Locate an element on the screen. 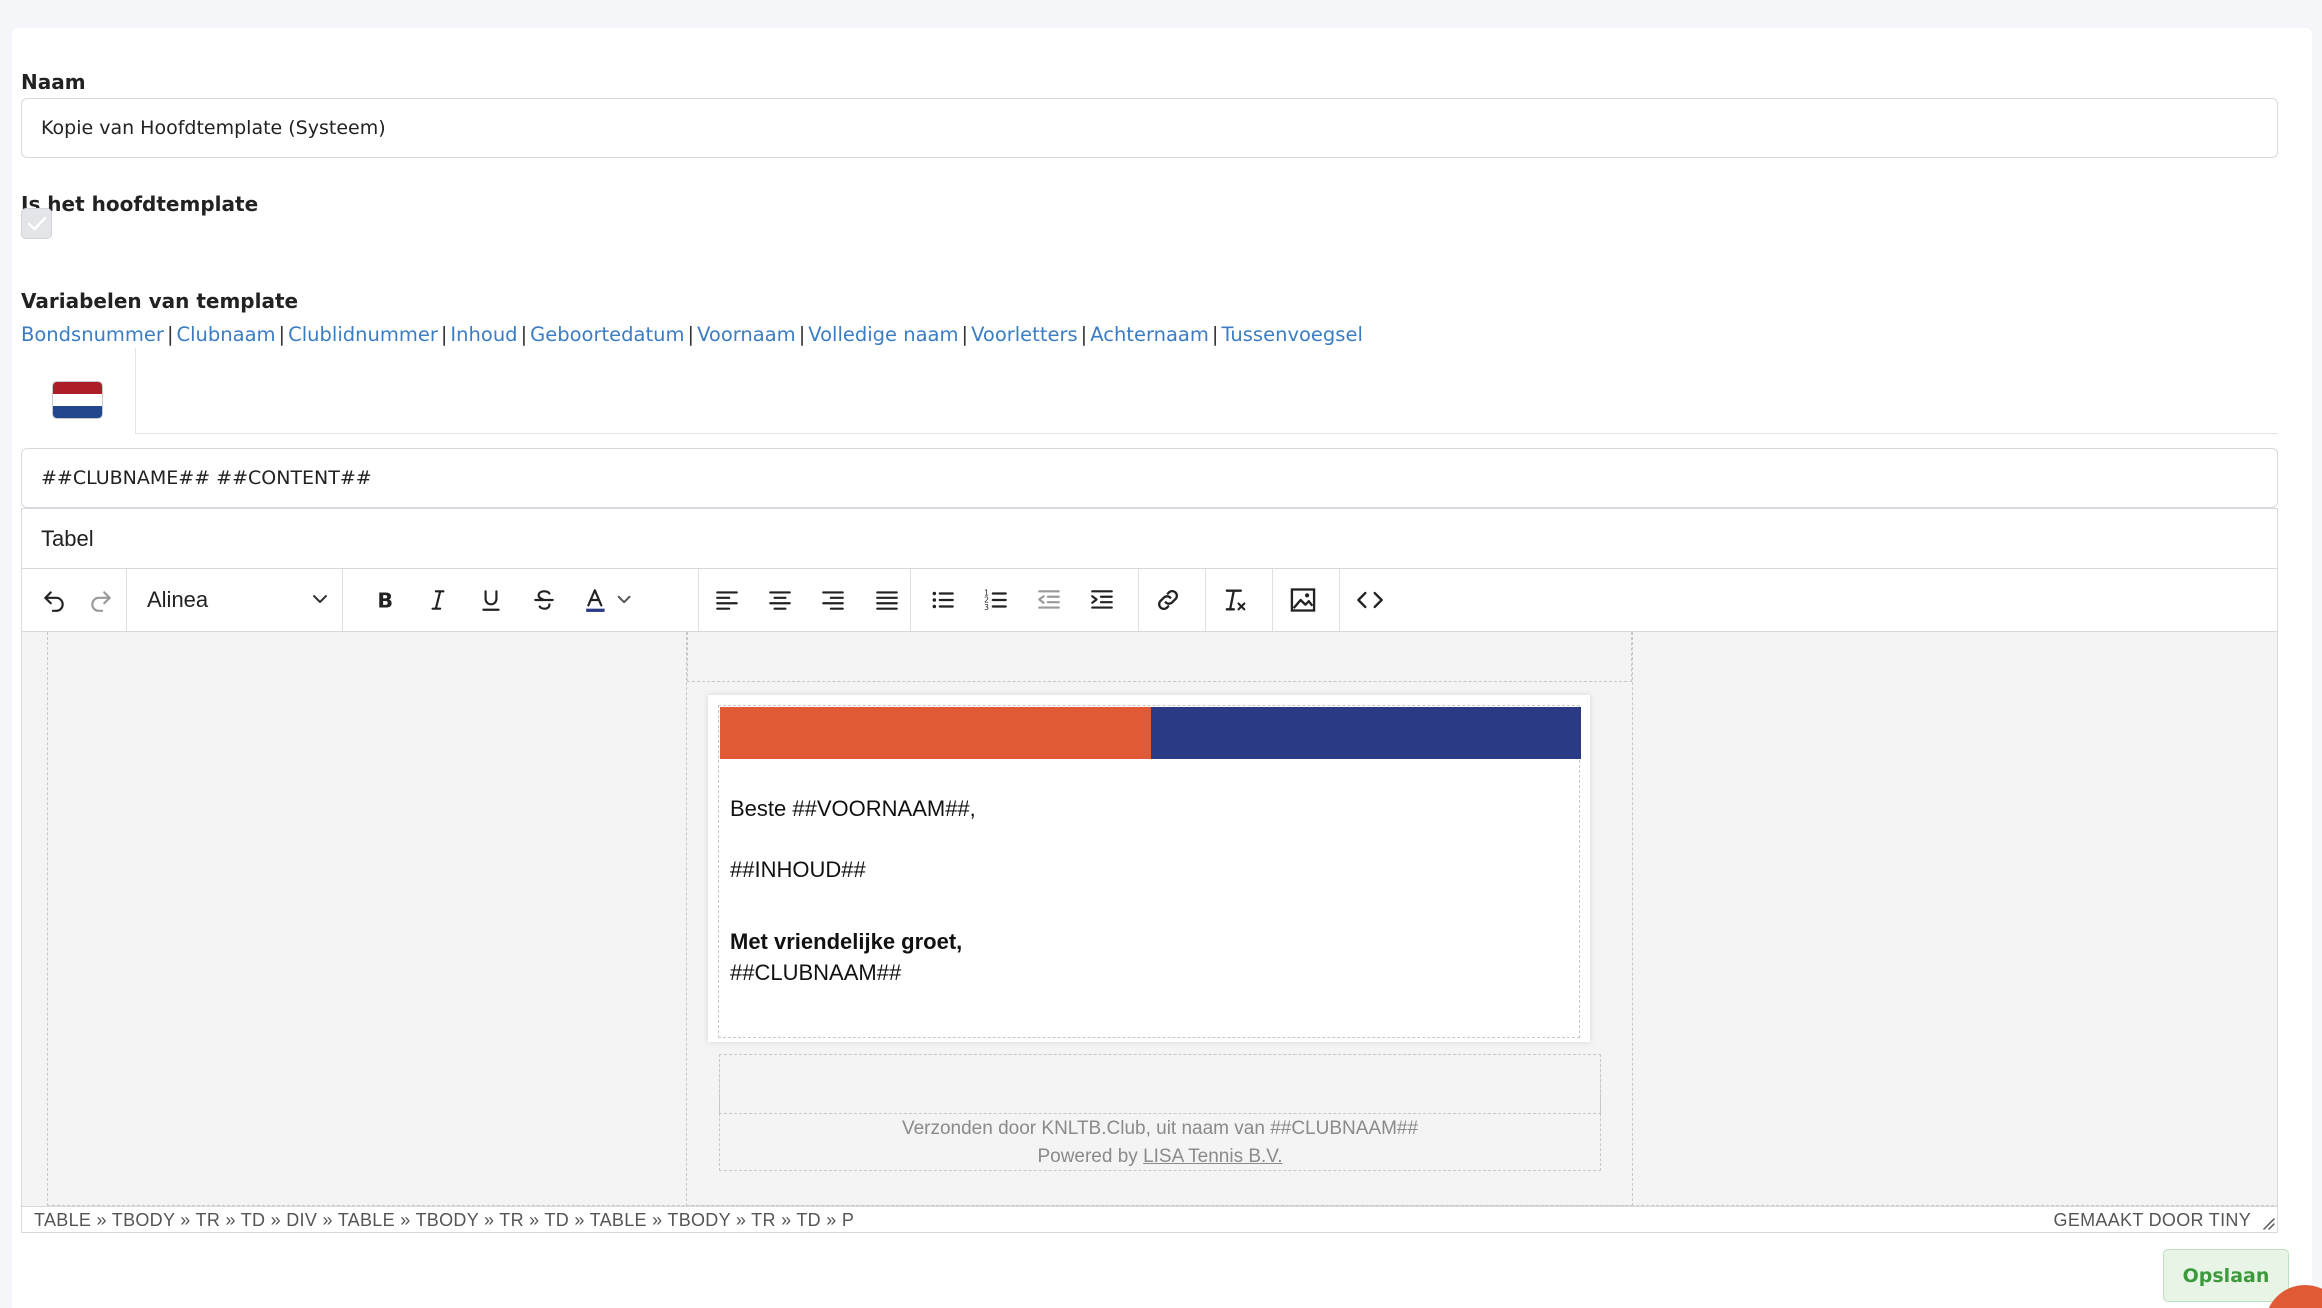 Image resolution: width=2322 pixels, height=1308 pixels. text-color-icon is located at coordinates (608, 600).